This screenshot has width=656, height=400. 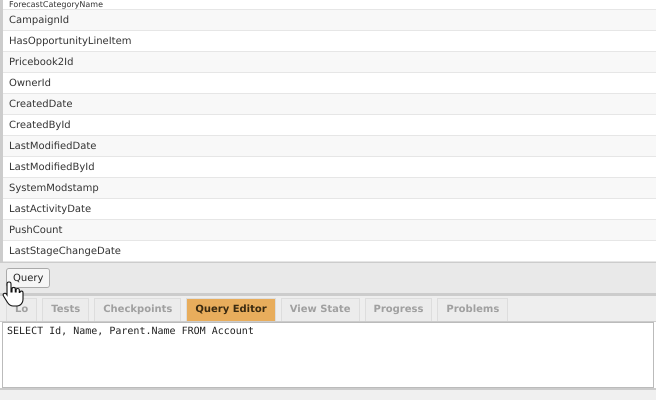 I want to click on field-name: CreatedDate, so click(x=40, y=104).